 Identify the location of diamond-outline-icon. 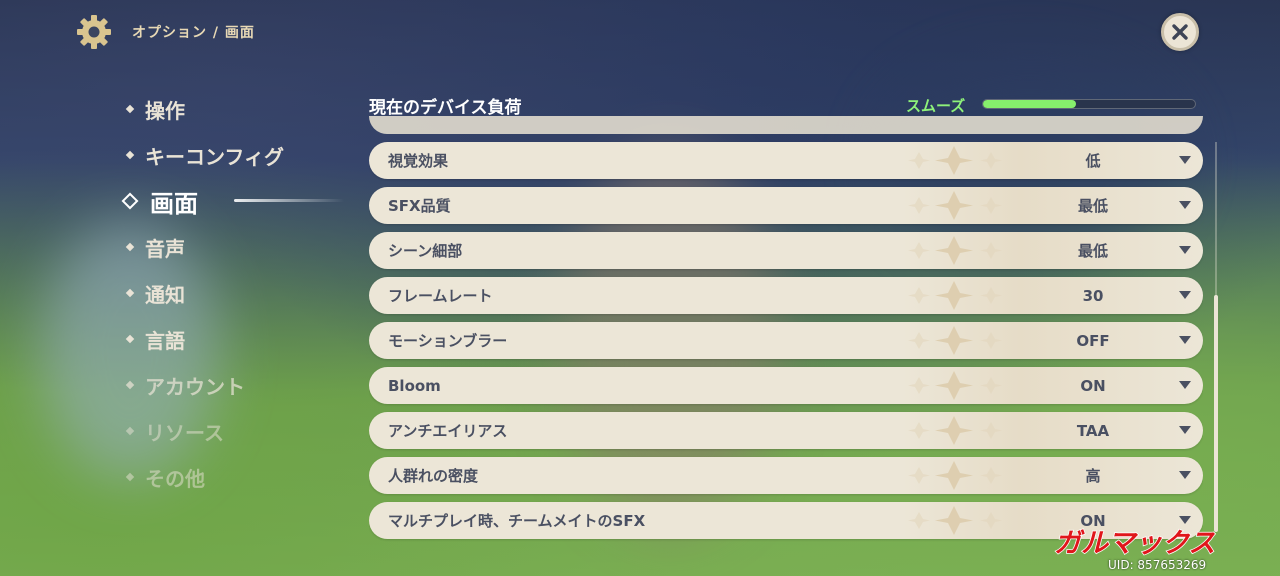
(130, 201).